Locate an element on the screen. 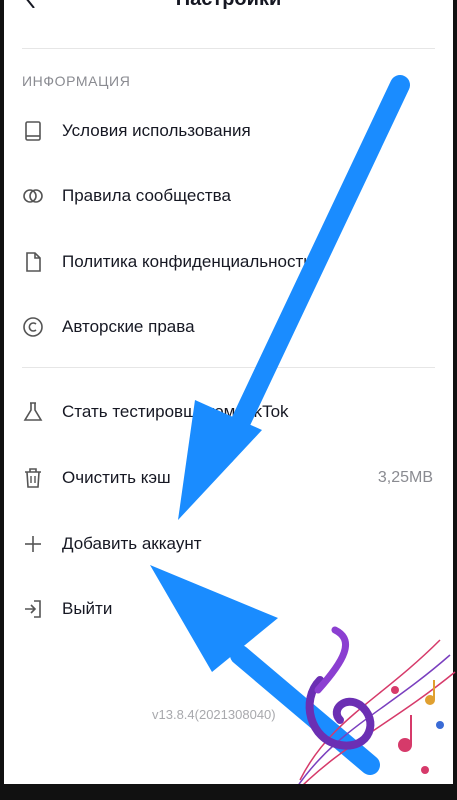  menu-item-terms: Условия использования is located at coordinates (228, 131).